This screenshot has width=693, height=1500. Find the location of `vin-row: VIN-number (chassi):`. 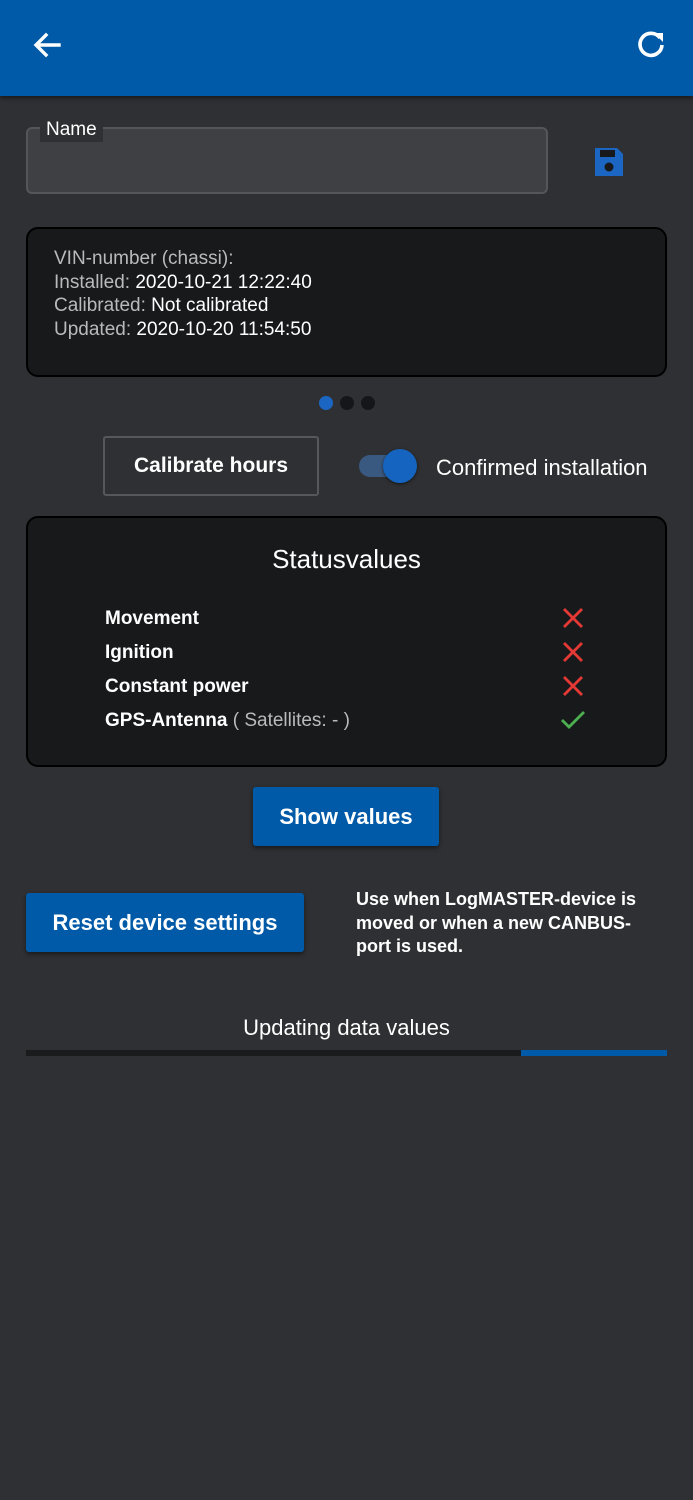

vin-row: VIN-number (chassi): is located at coordinates (359, 259).